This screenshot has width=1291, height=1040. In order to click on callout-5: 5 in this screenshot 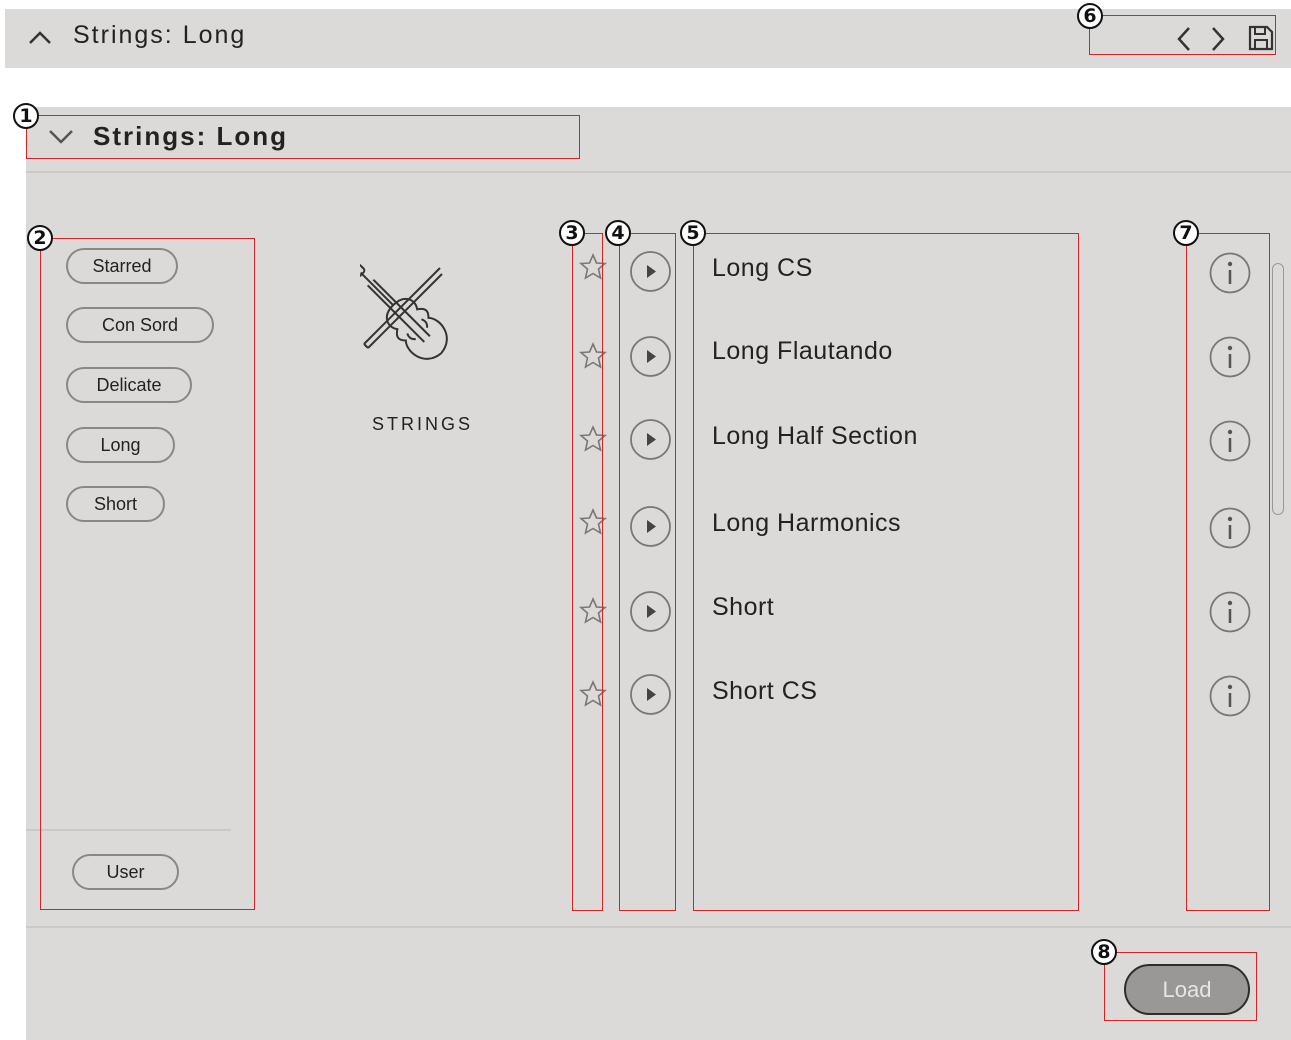, I will do `click(693, 233)`.